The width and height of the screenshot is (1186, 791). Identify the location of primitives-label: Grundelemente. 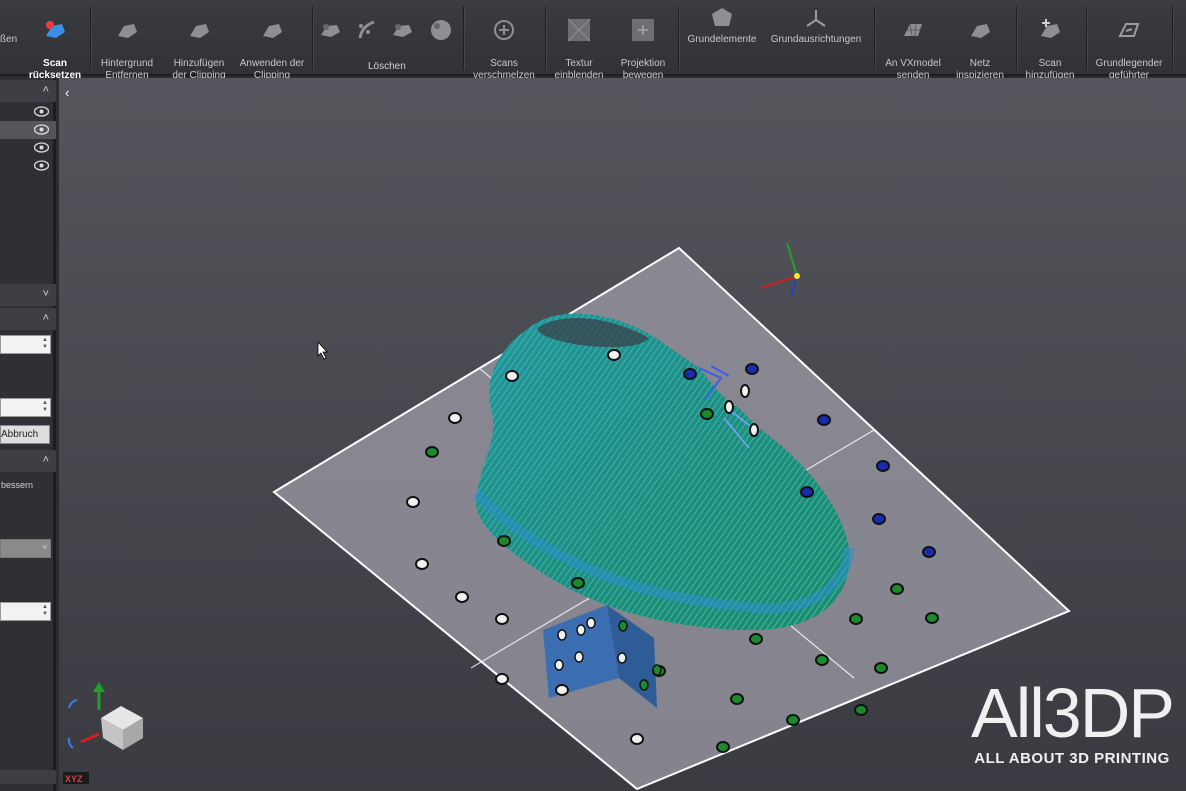
(722, 39).